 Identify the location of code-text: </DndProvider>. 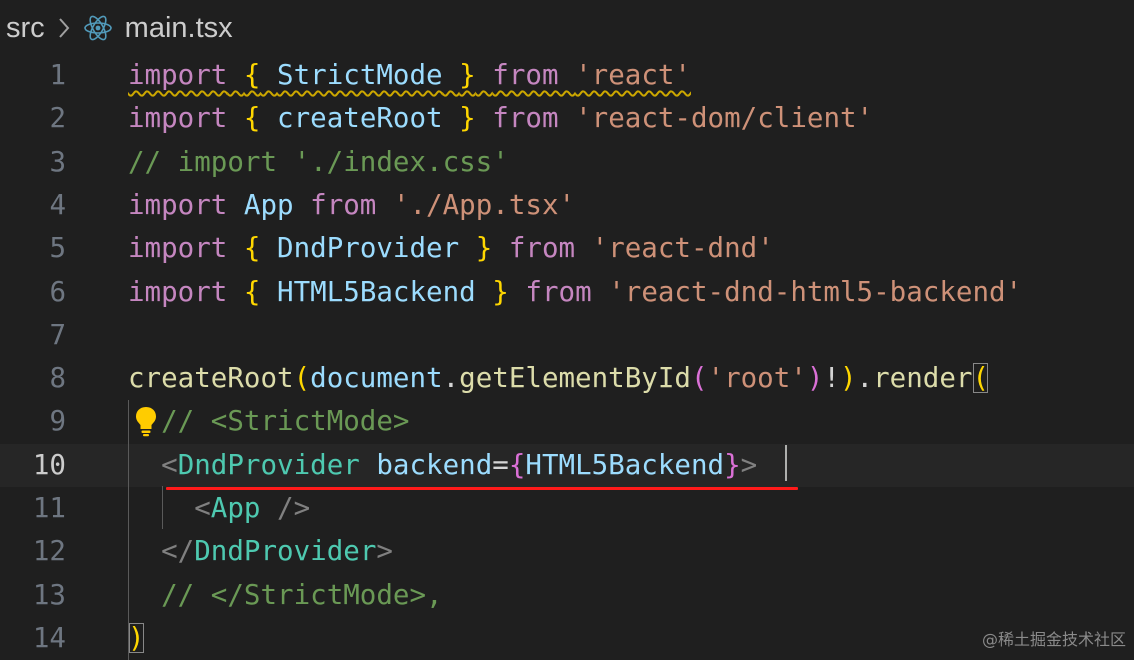
(260, 551).